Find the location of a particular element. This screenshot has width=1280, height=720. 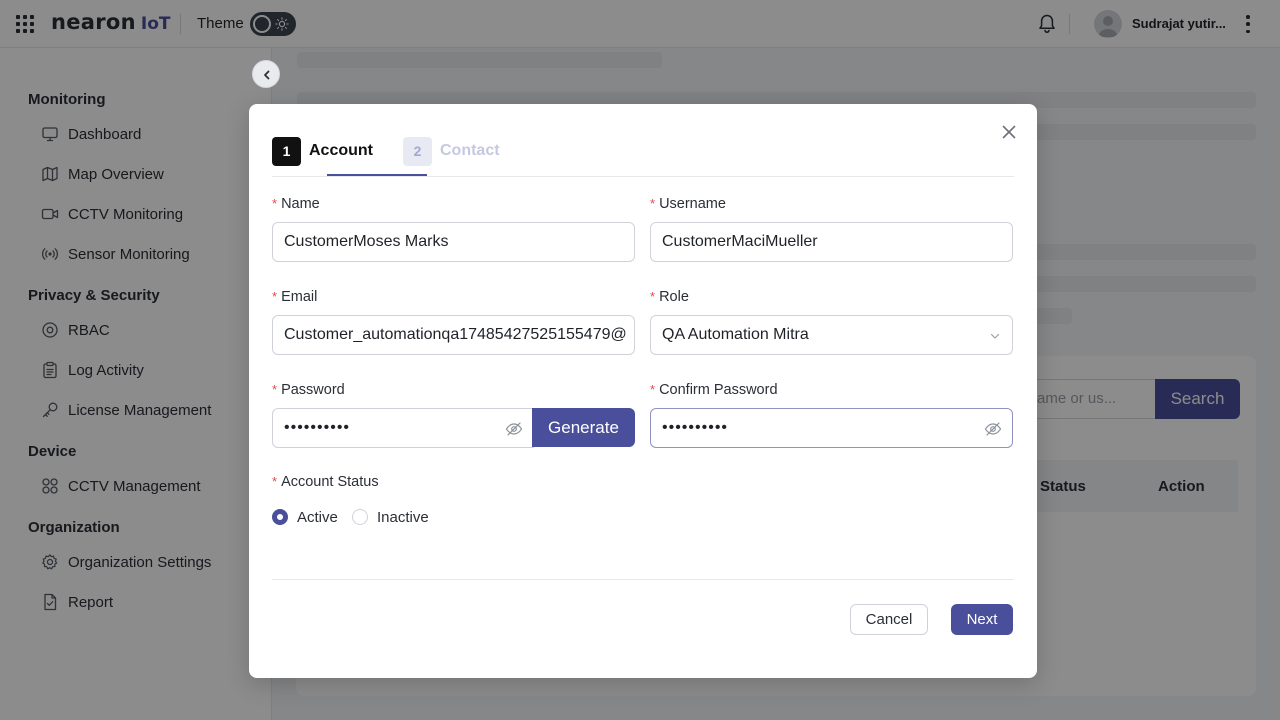

next-button: Next is located at coordinates (982, 619).